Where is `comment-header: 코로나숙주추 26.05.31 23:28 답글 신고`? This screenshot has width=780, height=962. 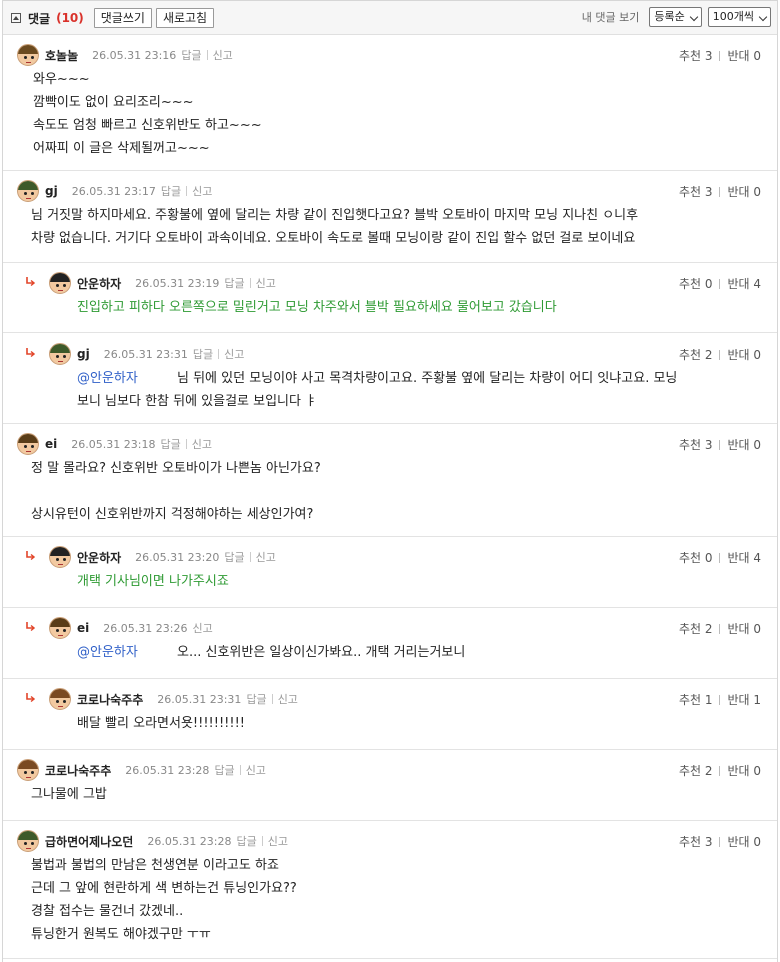
comment-header: 코로나숙주추 26.05.31 23:28 답글 신고 is located at coordinates (397, 770).